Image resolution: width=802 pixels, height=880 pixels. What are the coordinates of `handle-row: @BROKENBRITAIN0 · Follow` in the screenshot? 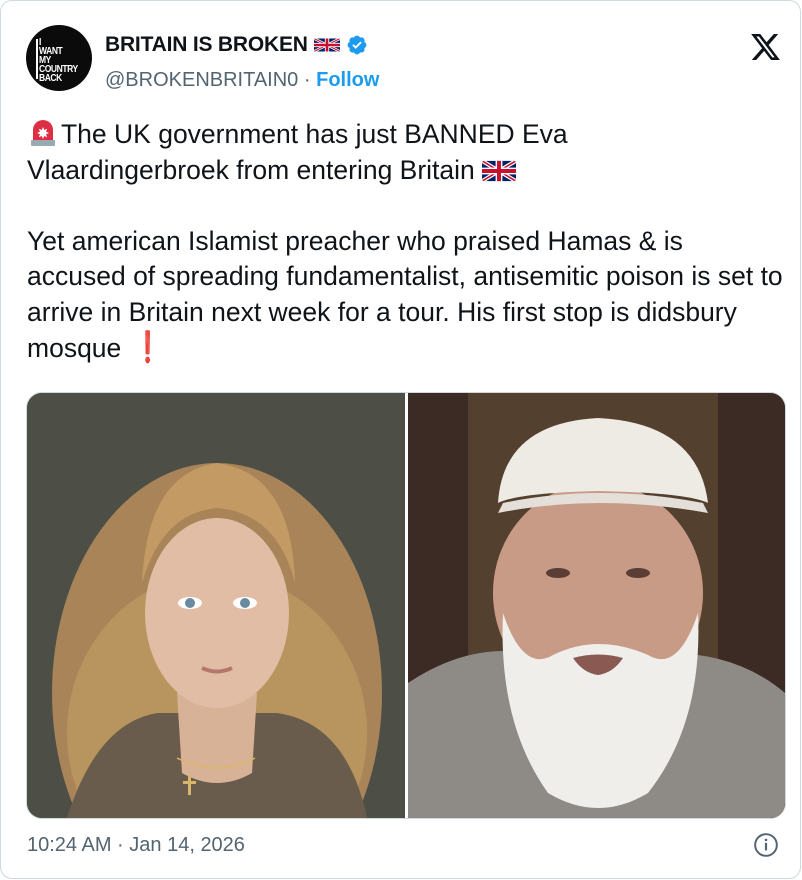 It's located at (242, 80).